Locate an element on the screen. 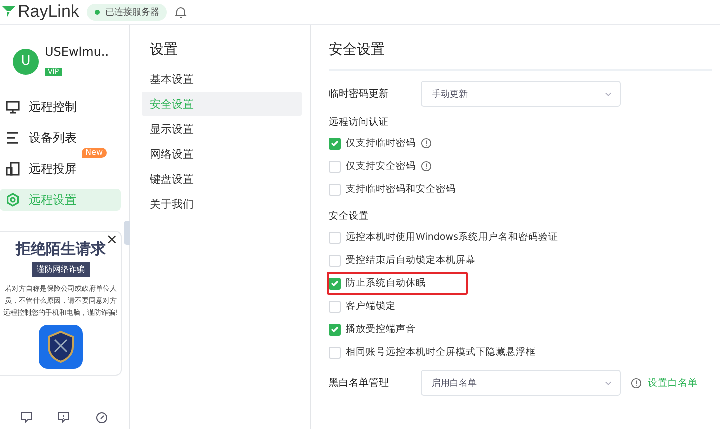  nav-item: 设备列表 is located at coordinates (60, 138).